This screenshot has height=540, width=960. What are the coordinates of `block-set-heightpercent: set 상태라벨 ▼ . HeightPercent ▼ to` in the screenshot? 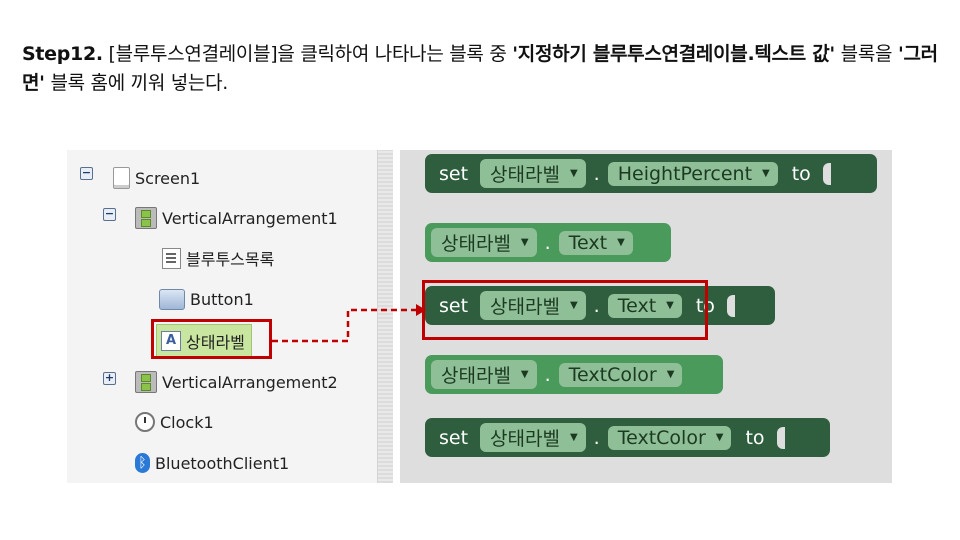 It's located at (651, 173).